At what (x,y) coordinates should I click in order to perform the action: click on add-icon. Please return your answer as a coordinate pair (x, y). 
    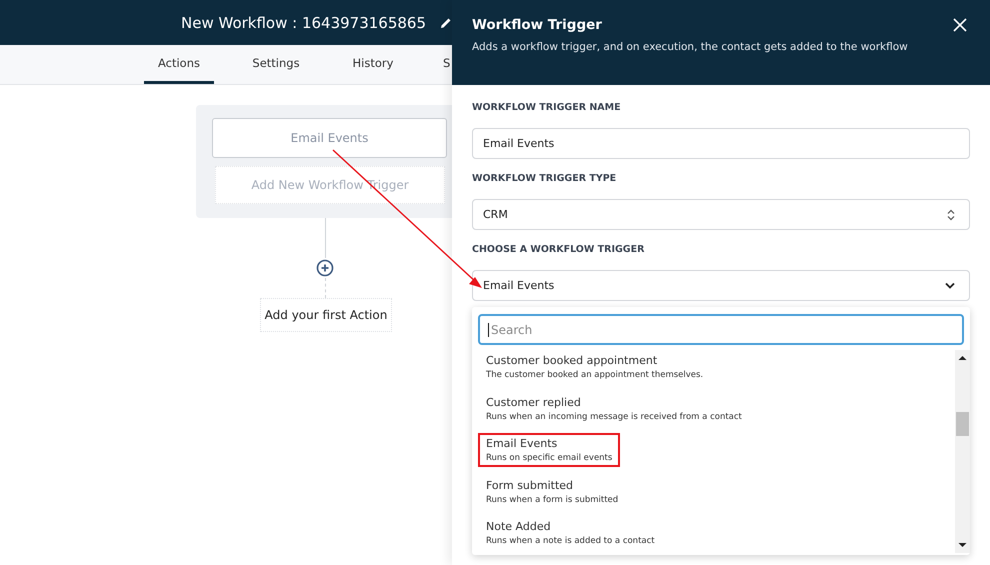
    Looking at the image, I should click on (325, 268).